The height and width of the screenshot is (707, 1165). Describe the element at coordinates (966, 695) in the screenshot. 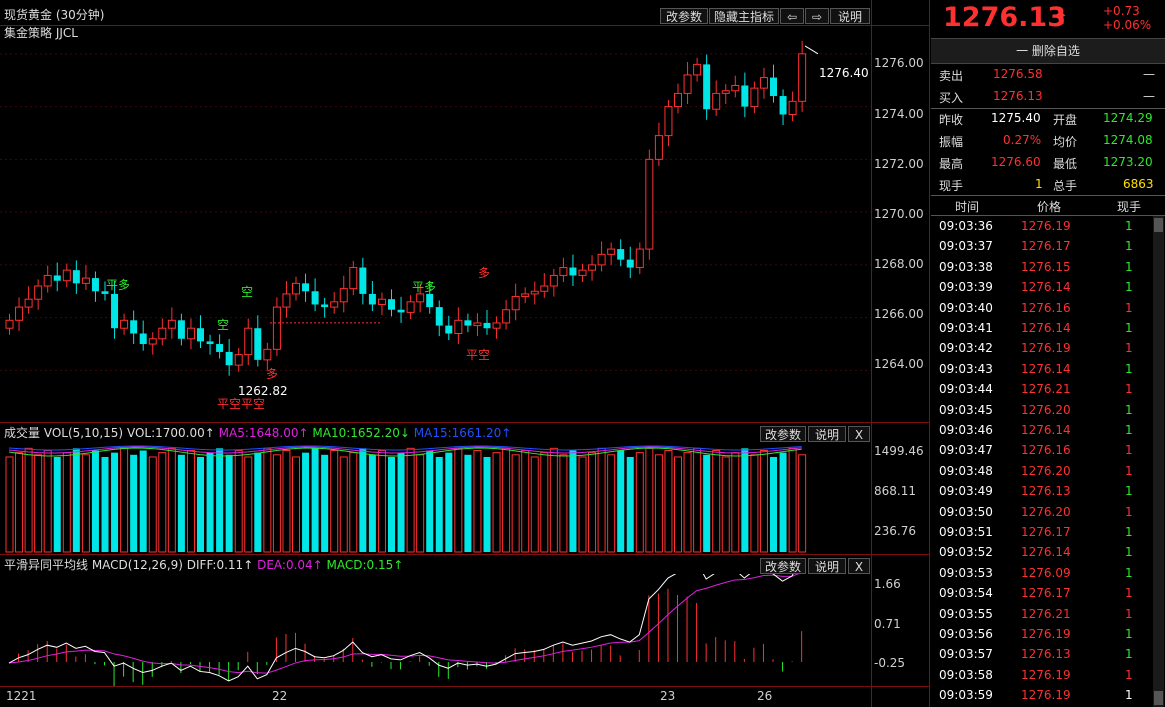

I see `tick-time: 09:03:59` at that location.